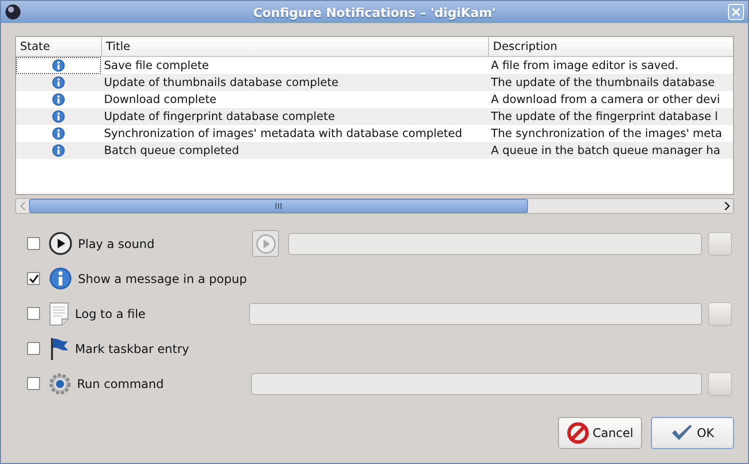  Describe the element at coordinates (156, 66) in the screenshot. I see `table-cell-text: Save file complete` at that location.